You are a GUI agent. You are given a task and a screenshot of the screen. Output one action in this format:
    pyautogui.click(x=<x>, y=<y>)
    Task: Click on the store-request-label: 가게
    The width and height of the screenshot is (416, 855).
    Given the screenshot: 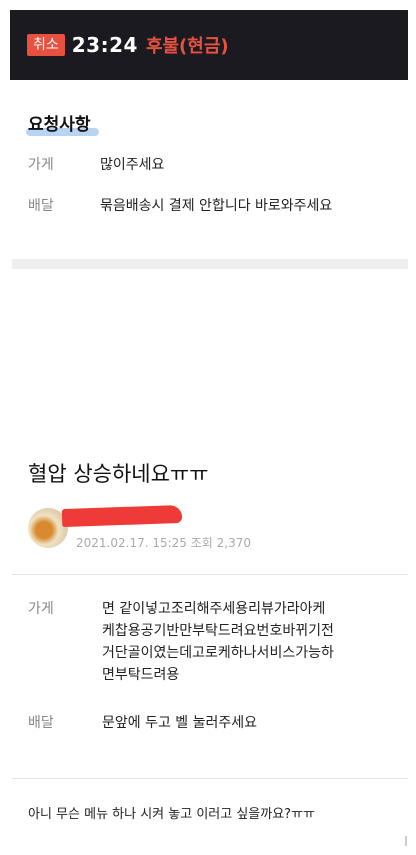 What is the action you would take?
    pyautogui.click(x=41, y=165)
    